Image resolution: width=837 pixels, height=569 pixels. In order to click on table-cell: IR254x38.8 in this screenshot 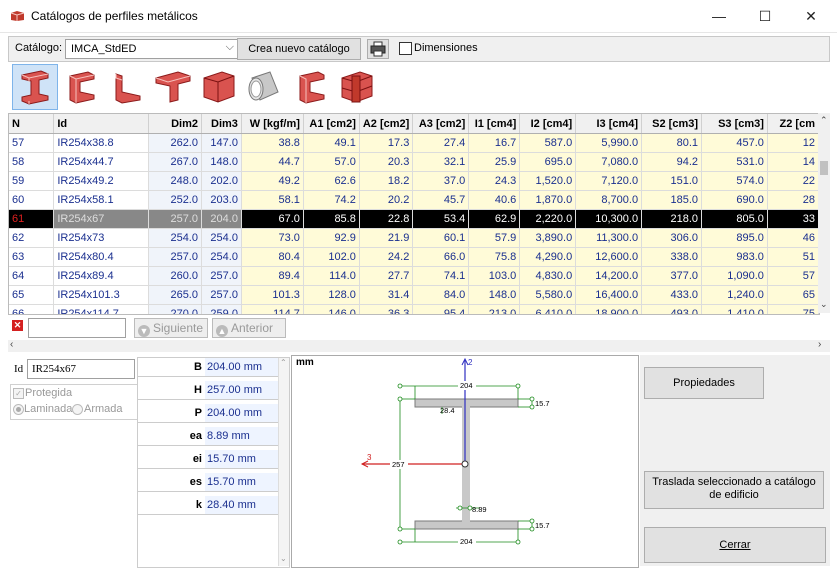, I will do `click(101, 143)`.